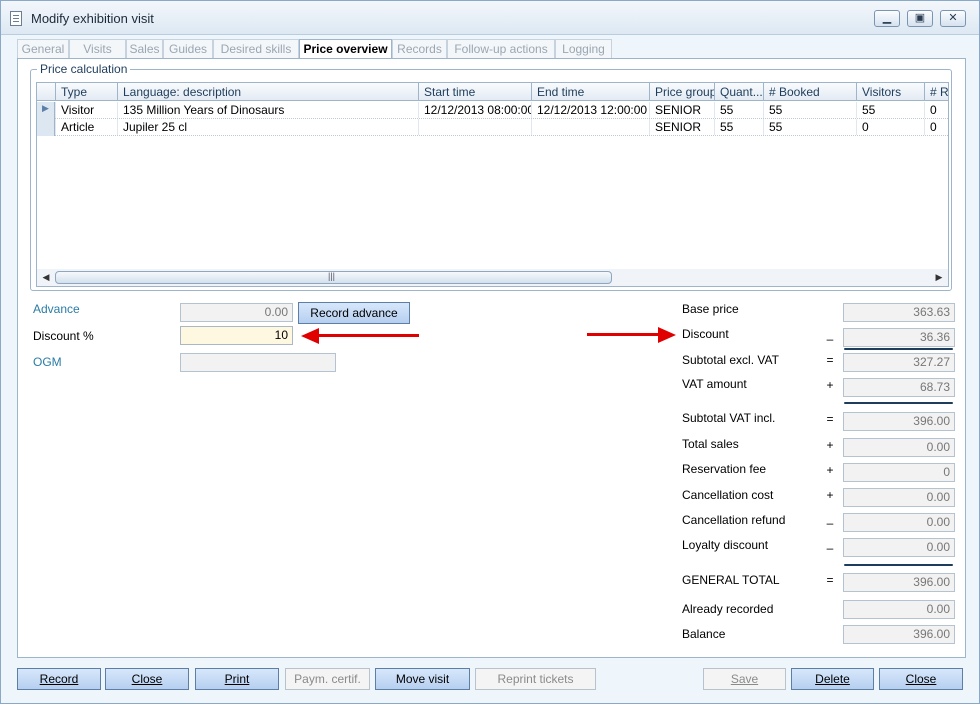 This screenshot has width=980, height=704. I want to click on close-icon: ✕, so click(953, 18).